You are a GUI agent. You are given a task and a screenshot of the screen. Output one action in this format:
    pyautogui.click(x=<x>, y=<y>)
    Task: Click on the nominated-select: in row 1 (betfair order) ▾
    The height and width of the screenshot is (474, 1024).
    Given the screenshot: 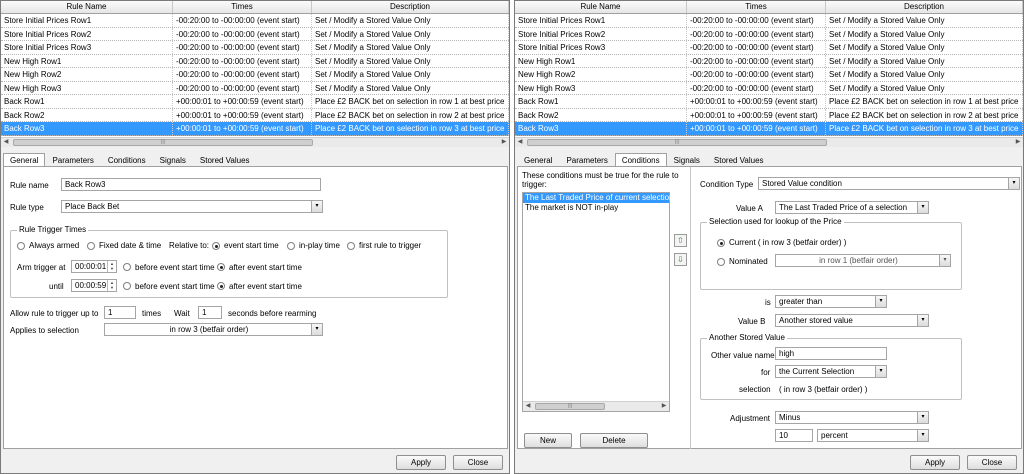 What is the action you would take?
    pyautogui.click(x=863, y=260)
    